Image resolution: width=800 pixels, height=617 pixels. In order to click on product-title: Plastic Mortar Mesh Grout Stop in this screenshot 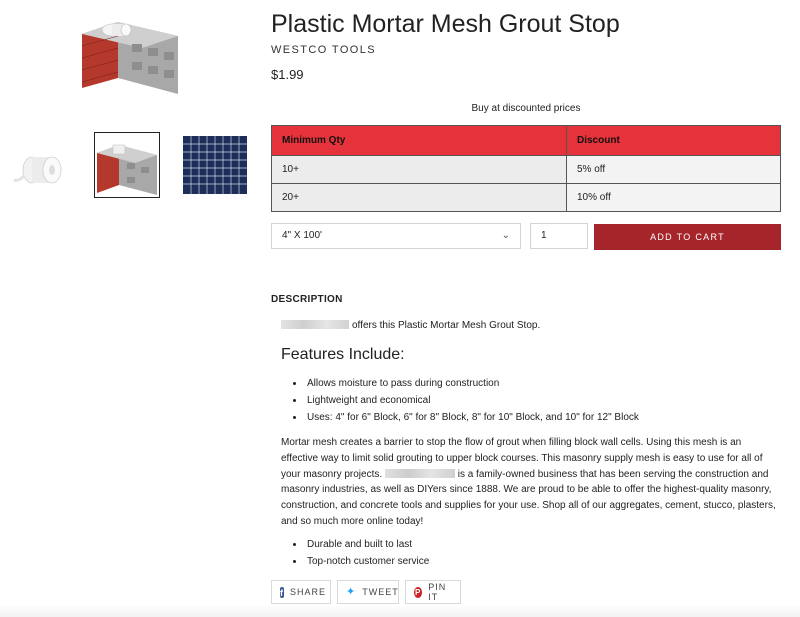, I will do `click(445, 24)`.